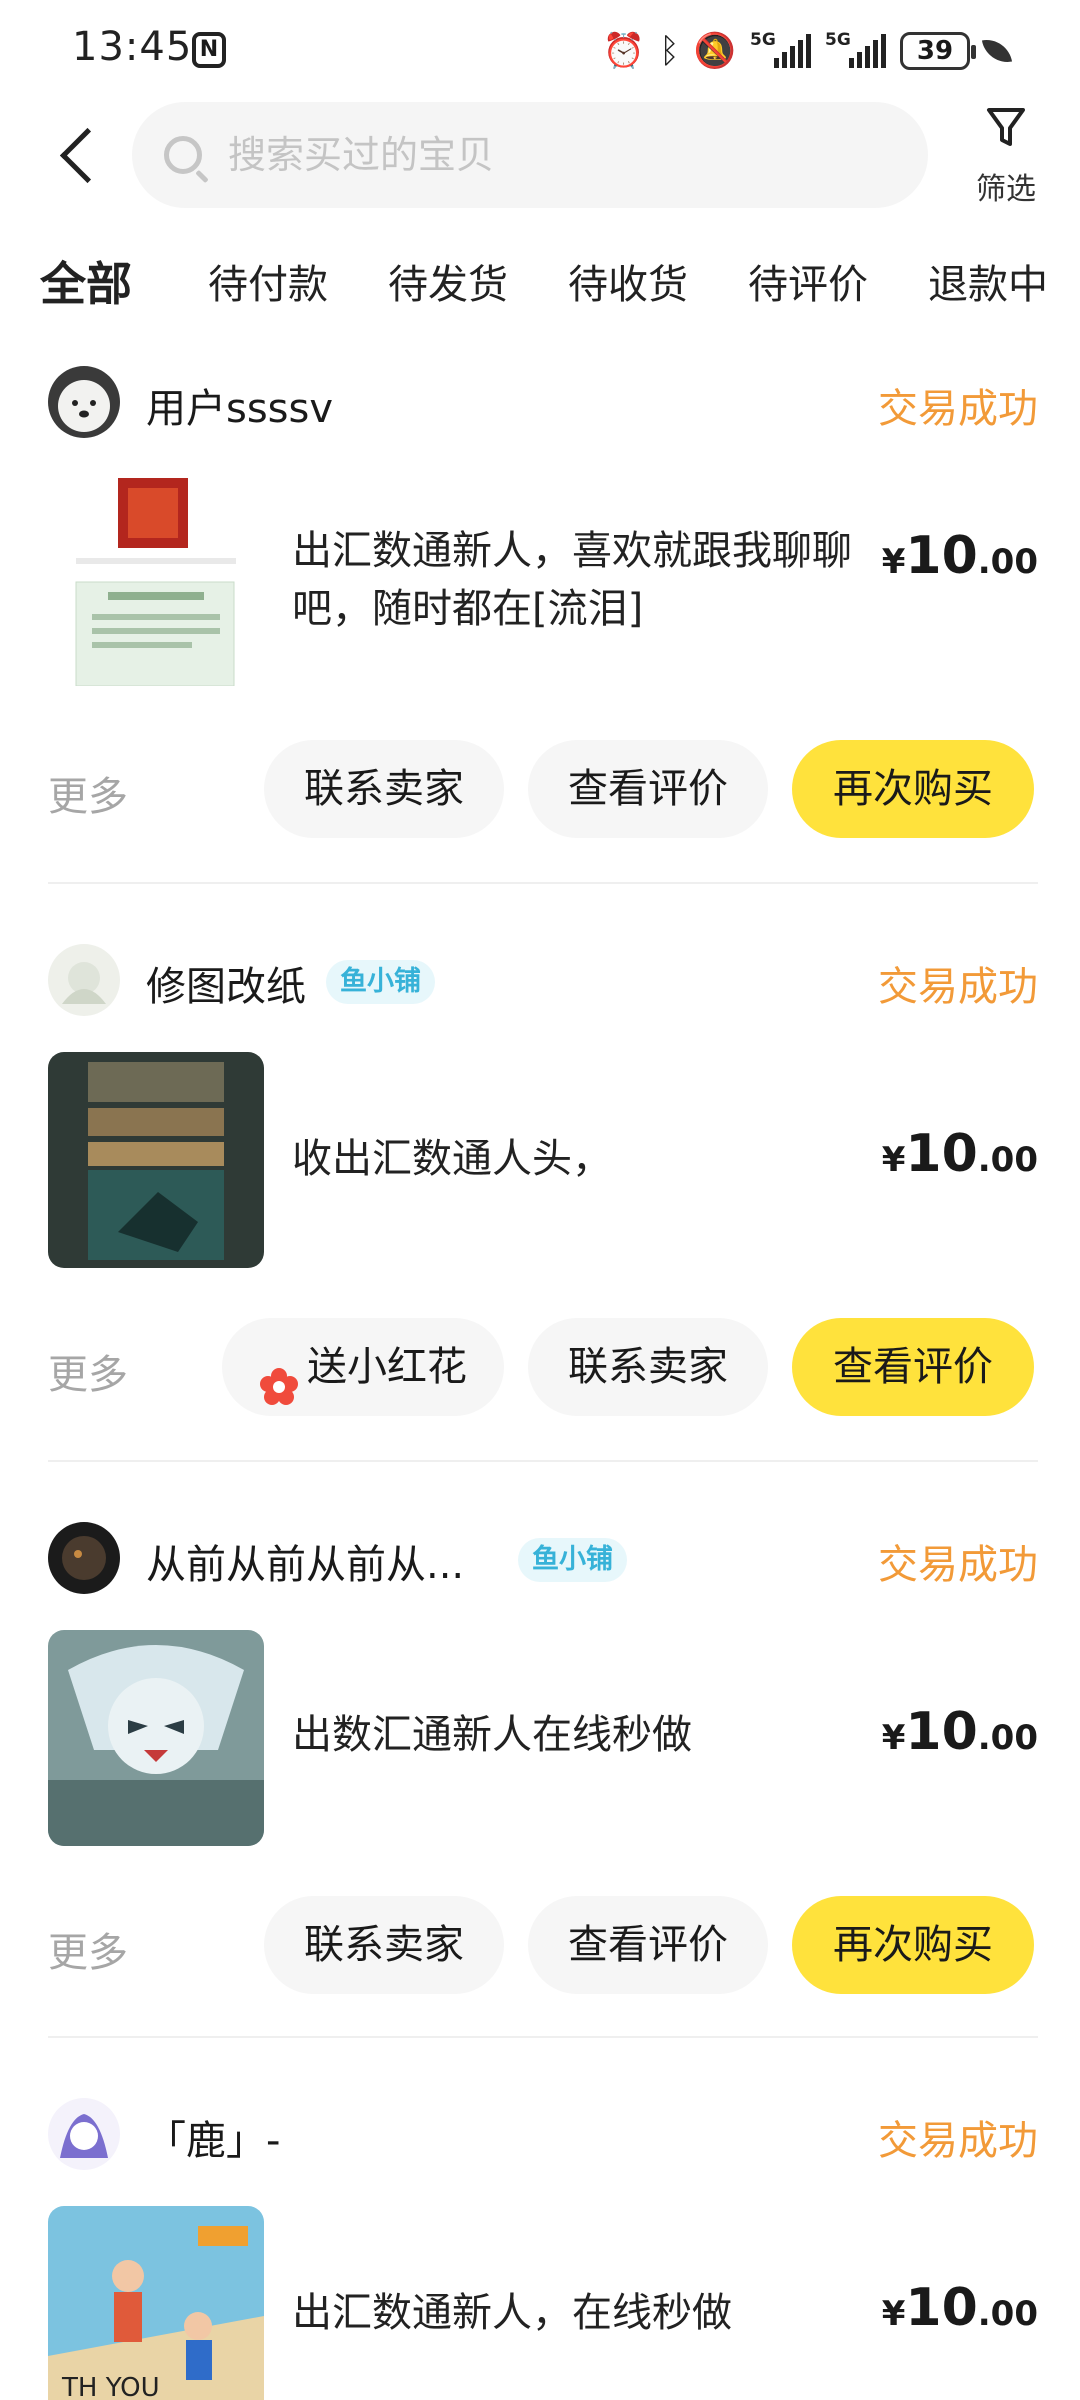 The height and width of the screenshot is (2400, 1080). Describe the element at coordinates (543, 980) in the screenshot. I see `seller-row: 修图改纸 鱼小铺 交易成功` at that location.